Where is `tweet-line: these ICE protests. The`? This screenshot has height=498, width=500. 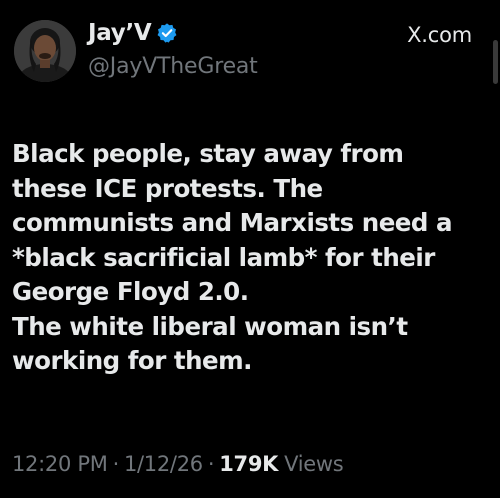 tweet-line: these ICE protests. The is located at coordinates (167, 188).